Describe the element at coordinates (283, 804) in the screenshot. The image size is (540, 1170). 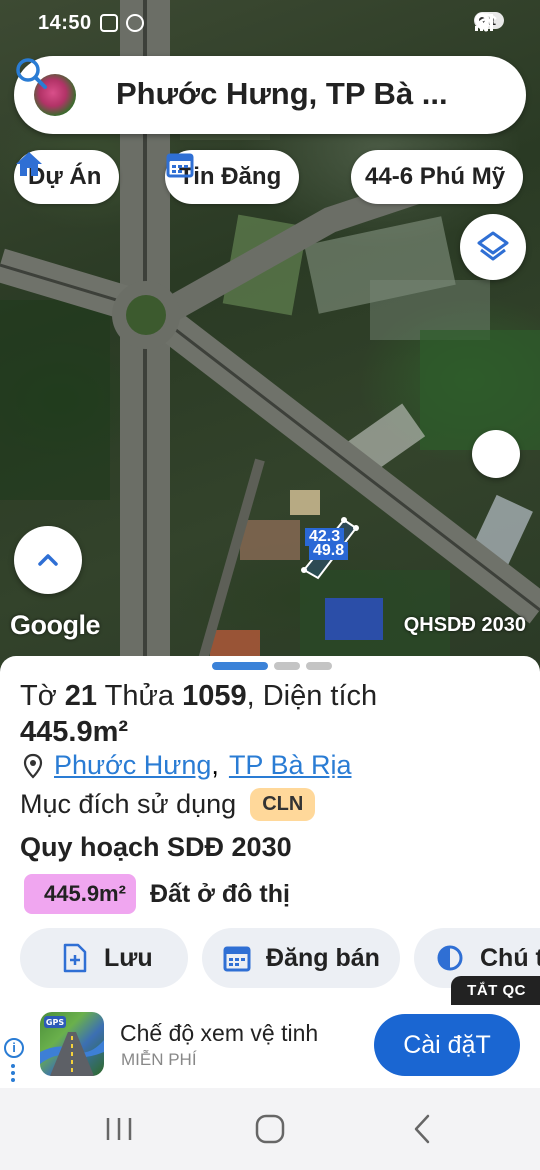
I see `purpose-badge: CLN` at that location.